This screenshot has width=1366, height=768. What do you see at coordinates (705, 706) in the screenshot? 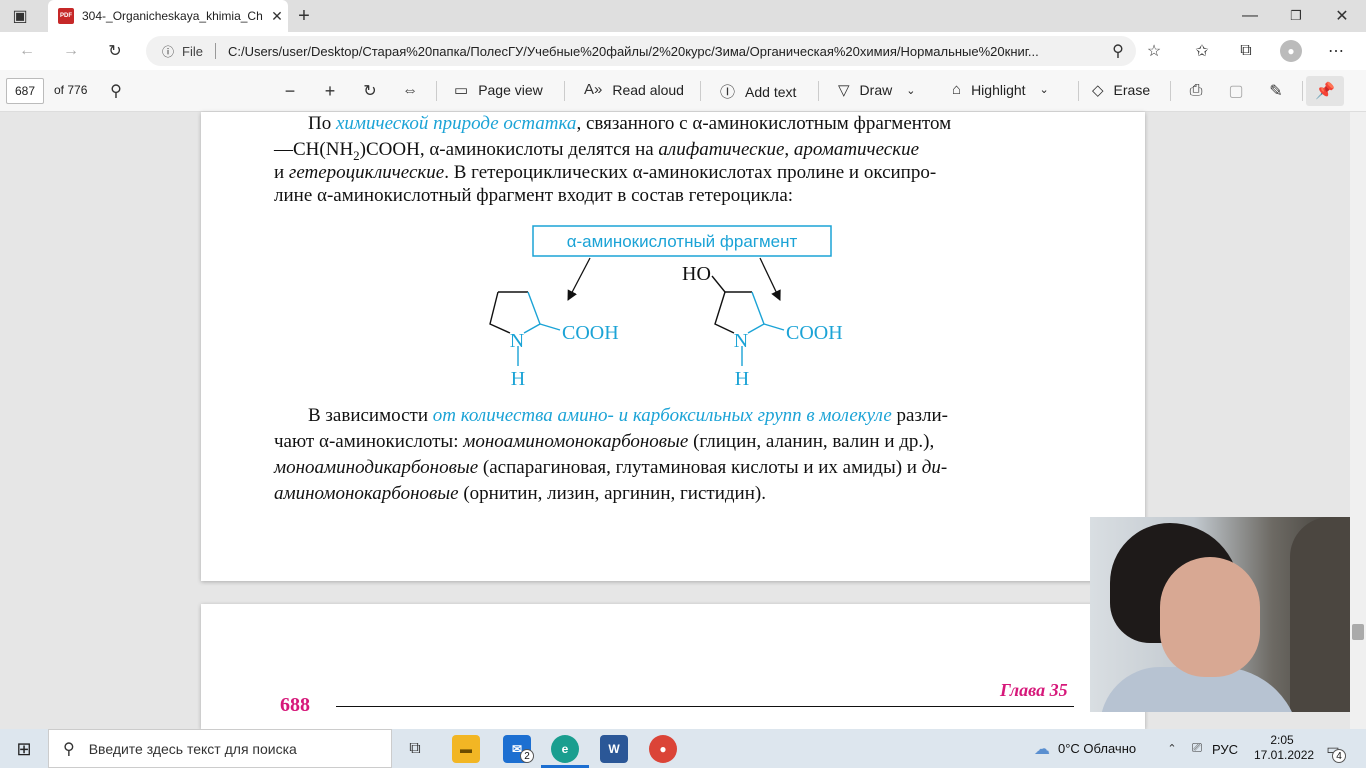
I see `header-rule` at bounding box center [705, 706].